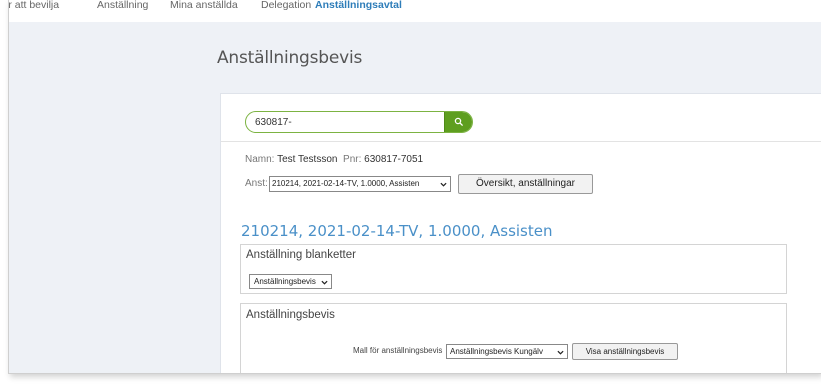 Image resolution: width=821 pixels, height=387 pixels. I want to click on pnr-label: Pnr:, so click(352, 159).